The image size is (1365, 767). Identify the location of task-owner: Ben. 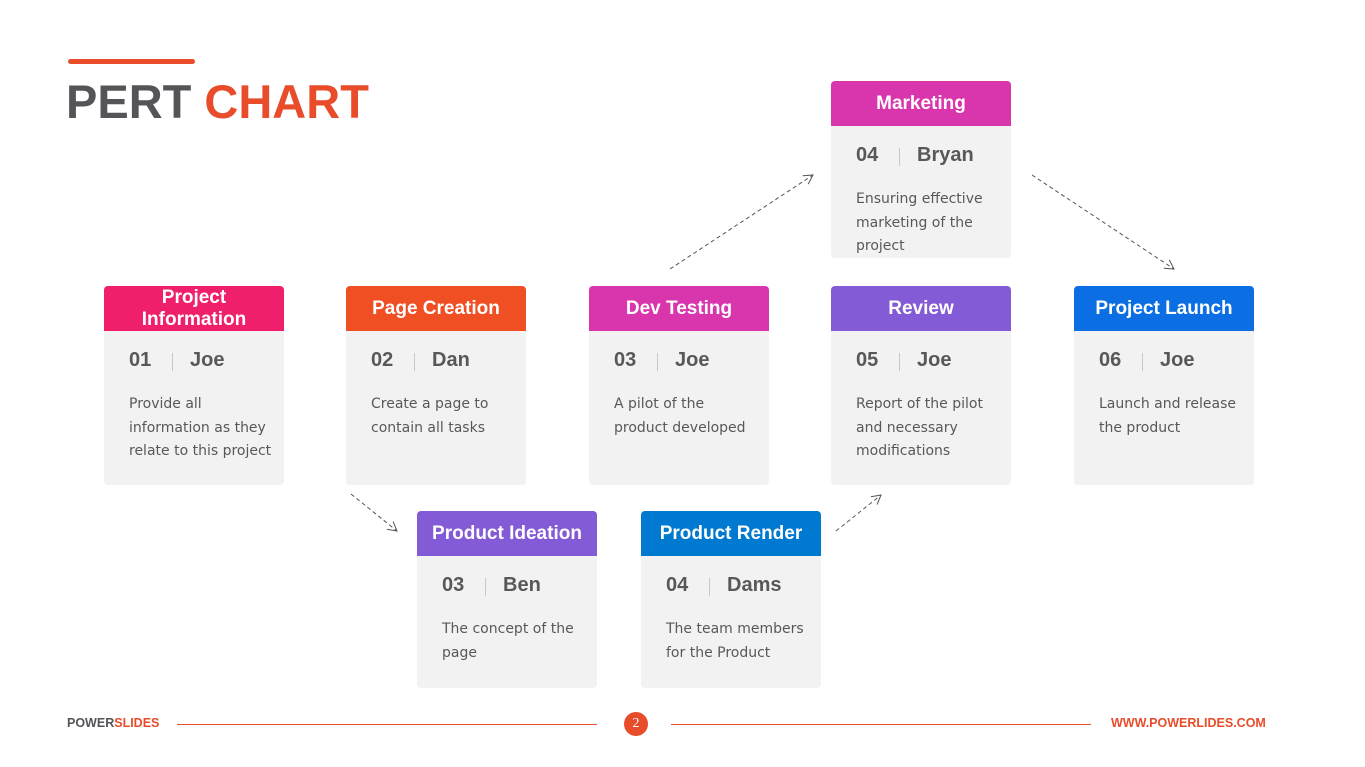
(522, 584).